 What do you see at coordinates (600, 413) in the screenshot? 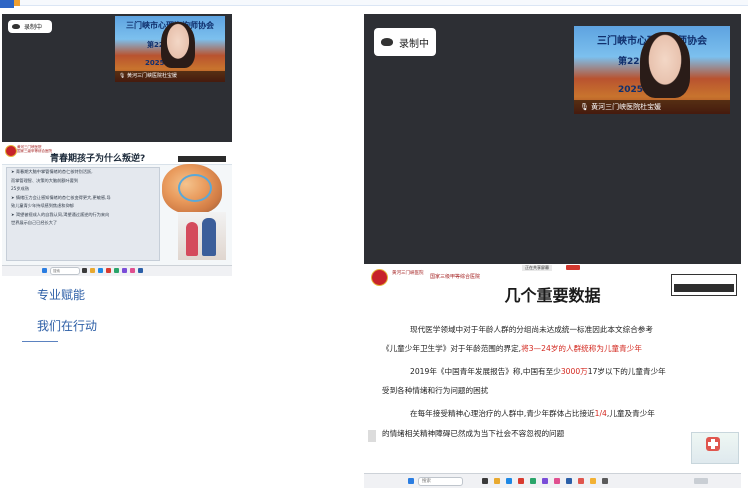
I see `highlight-text: 1/4` at bounding box center [600, 413].